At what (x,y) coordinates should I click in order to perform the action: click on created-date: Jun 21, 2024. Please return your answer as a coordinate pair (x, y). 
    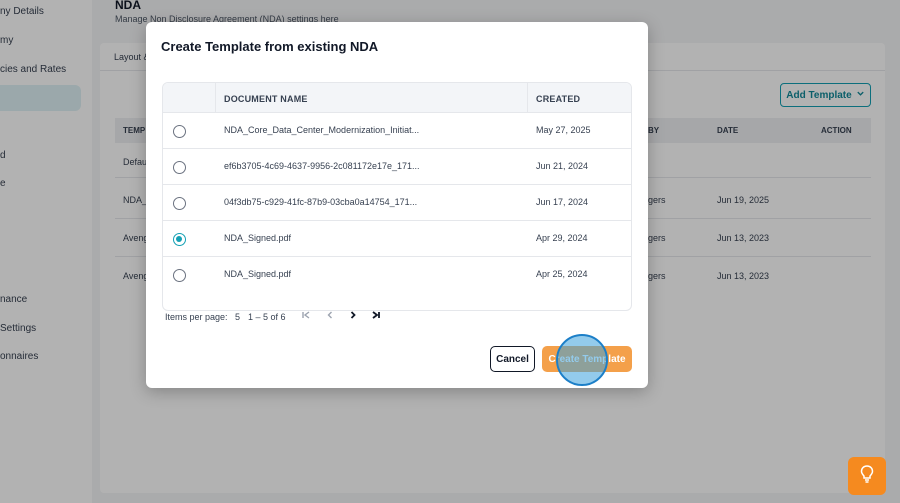
    Looking at the image, I should click on (562, 166).